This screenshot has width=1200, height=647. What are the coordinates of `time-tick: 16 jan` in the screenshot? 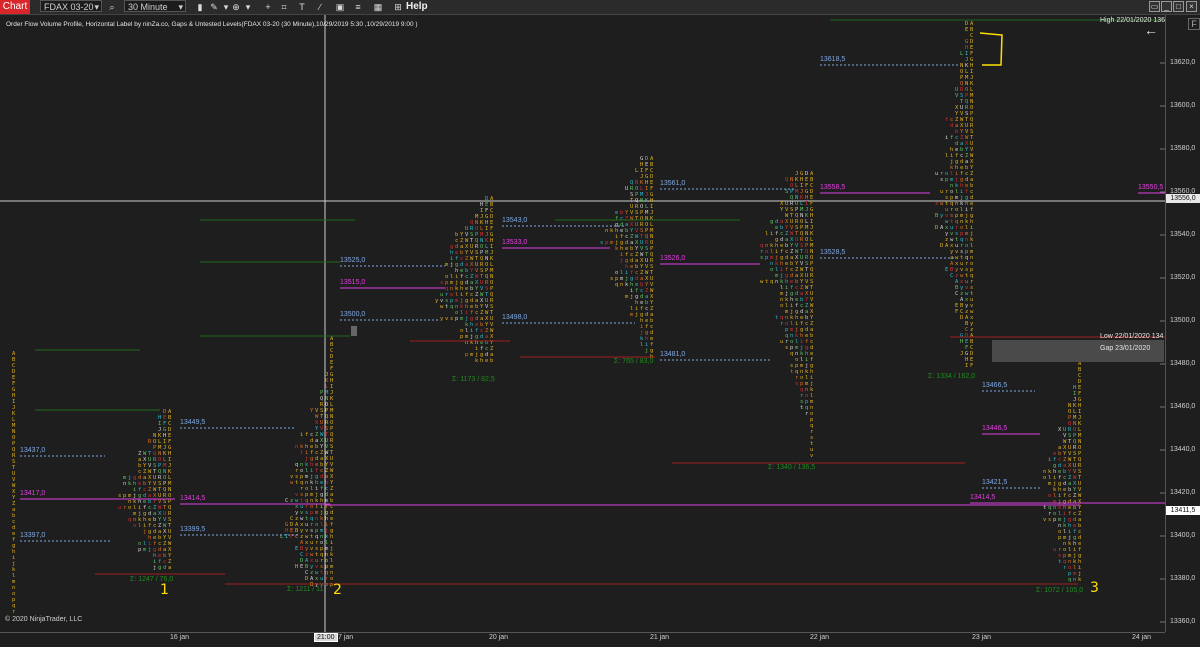 It's located at (180, 637).